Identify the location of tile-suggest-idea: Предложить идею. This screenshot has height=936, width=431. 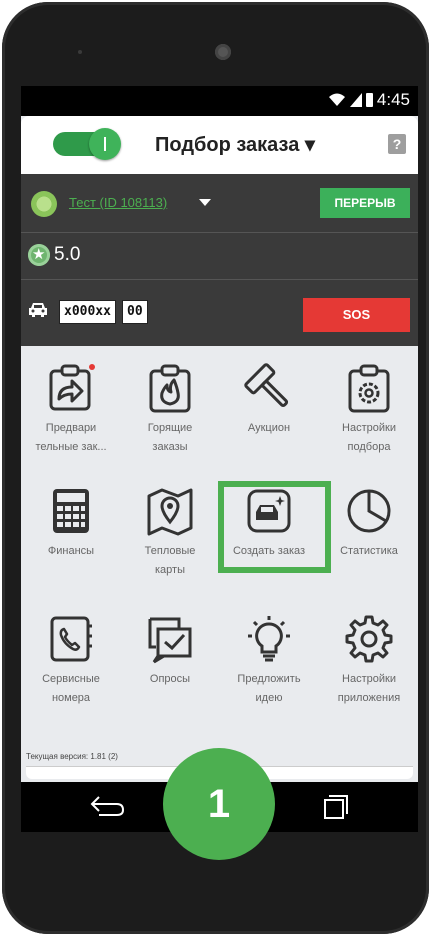
(269, 661).